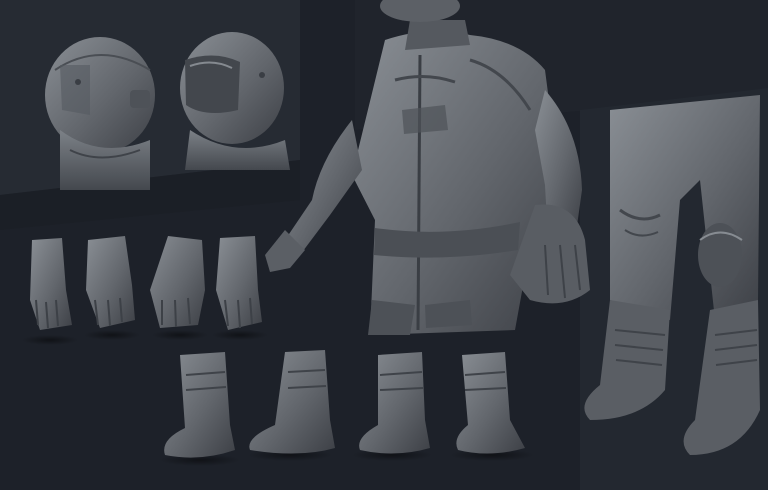 This screenshot has height=490, width=768. I want to click on gloves-row, so click(145, 290).